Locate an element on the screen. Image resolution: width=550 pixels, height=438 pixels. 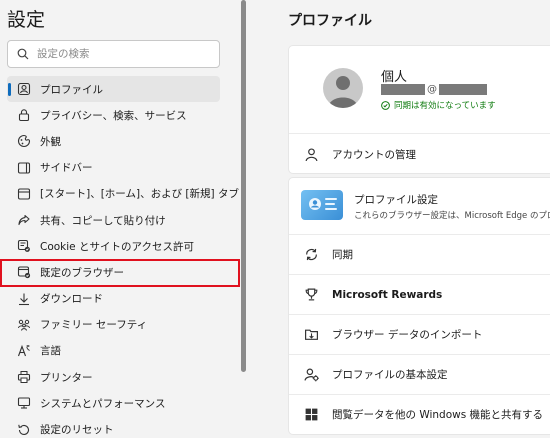
email-user-redacted is located at coordinates (403, 89).